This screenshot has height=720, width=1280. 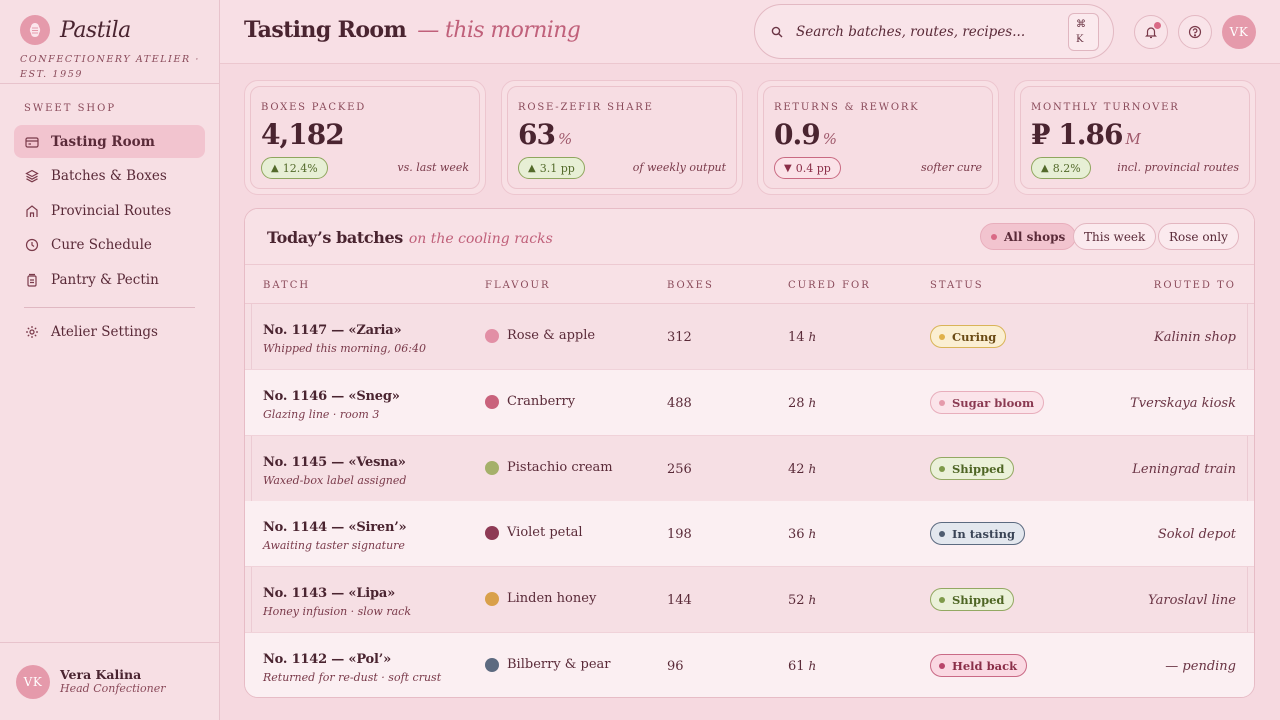 I want to click on column-header-batch: BATCH, so click(x=286, y=285).